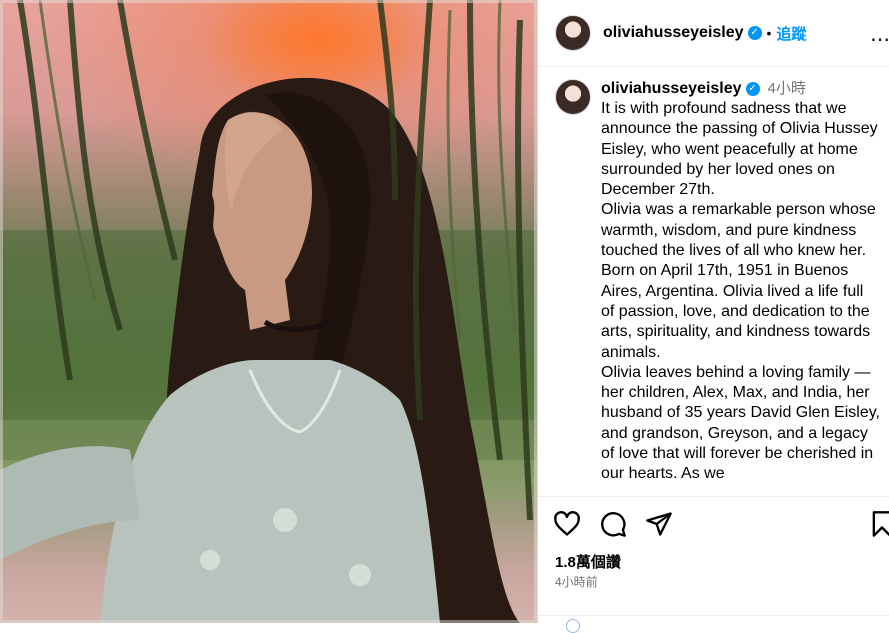 This screenshot has width=889, height=633. What do you see at coordinates (752, 88) in the screenshot?
I see `caption-verified-badge-icon: ✓` at bounding box center [752, 88].